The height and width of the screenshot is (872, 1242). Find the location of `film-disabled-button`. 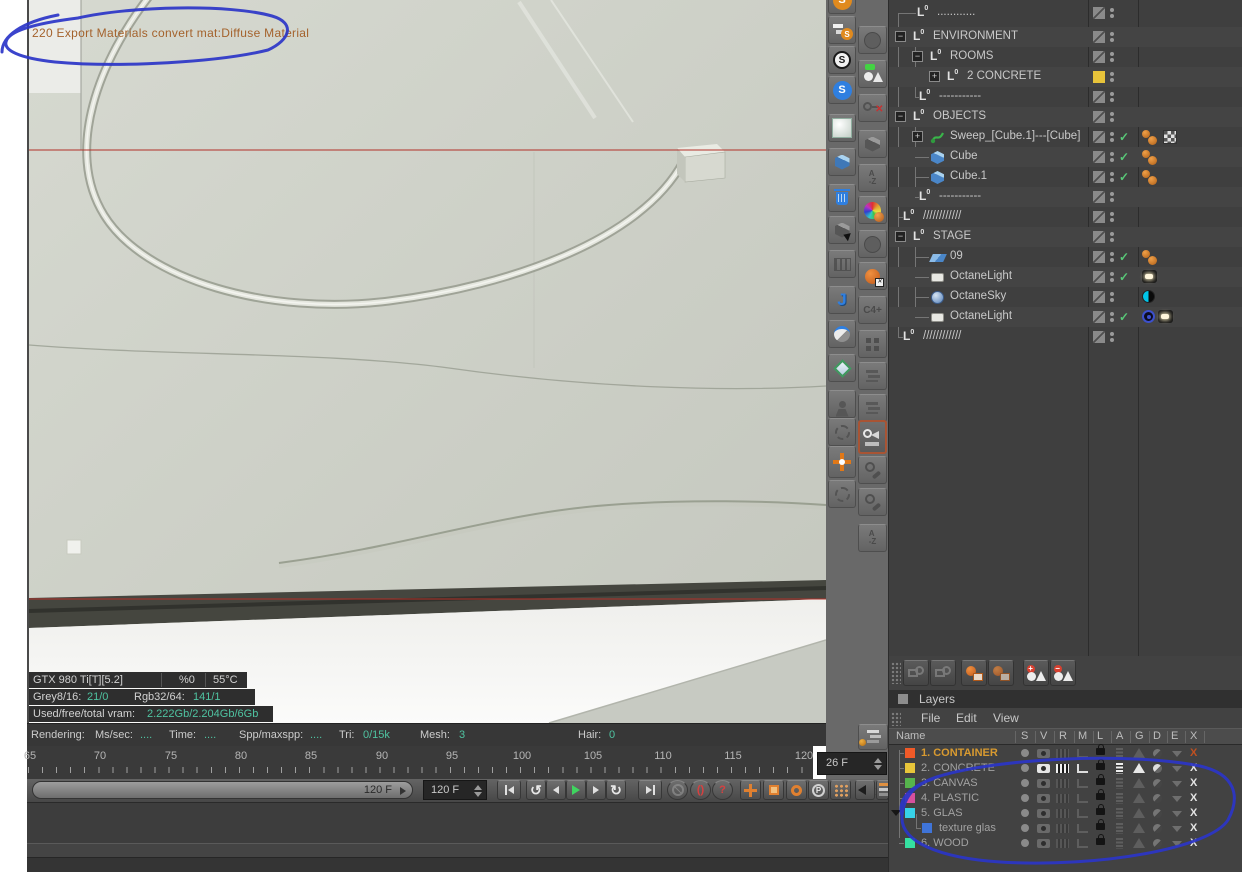

film-disabled-button is located at coordinates (842, 264).